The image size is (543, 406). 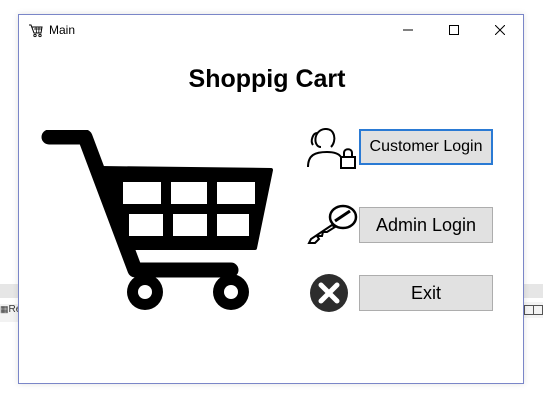 What do you see at coordinates (426, 225) in the screenshot?
I see `admin-login-button: Admin Login` at bounding box center [426, 225].